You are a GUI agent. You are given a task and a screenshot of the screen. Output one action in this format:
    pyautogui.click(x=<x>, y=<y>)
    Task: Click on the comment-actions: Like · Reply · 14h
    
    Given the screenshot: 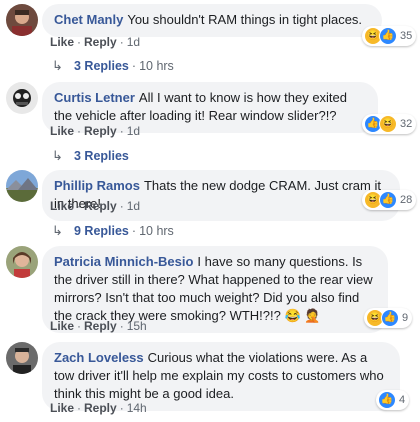 What is the action you would take?
    pyautogui.click(x=98, y=408)
    